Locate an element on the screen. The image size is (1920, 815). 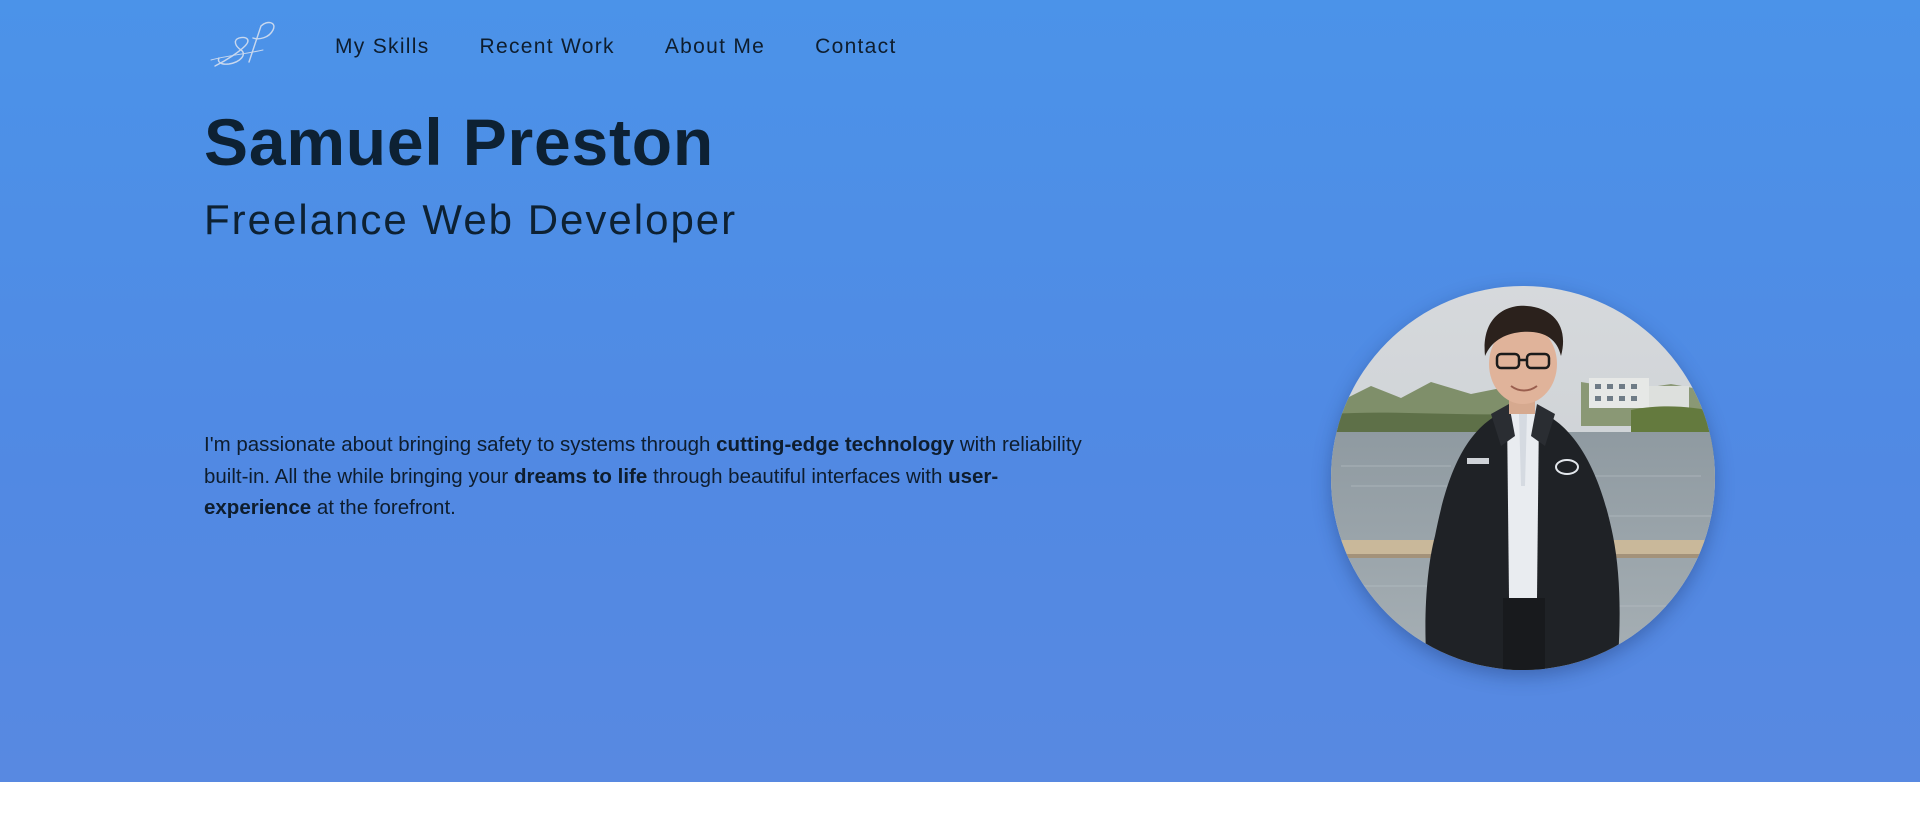
below-hero-area is located at coordinates (960, 798).